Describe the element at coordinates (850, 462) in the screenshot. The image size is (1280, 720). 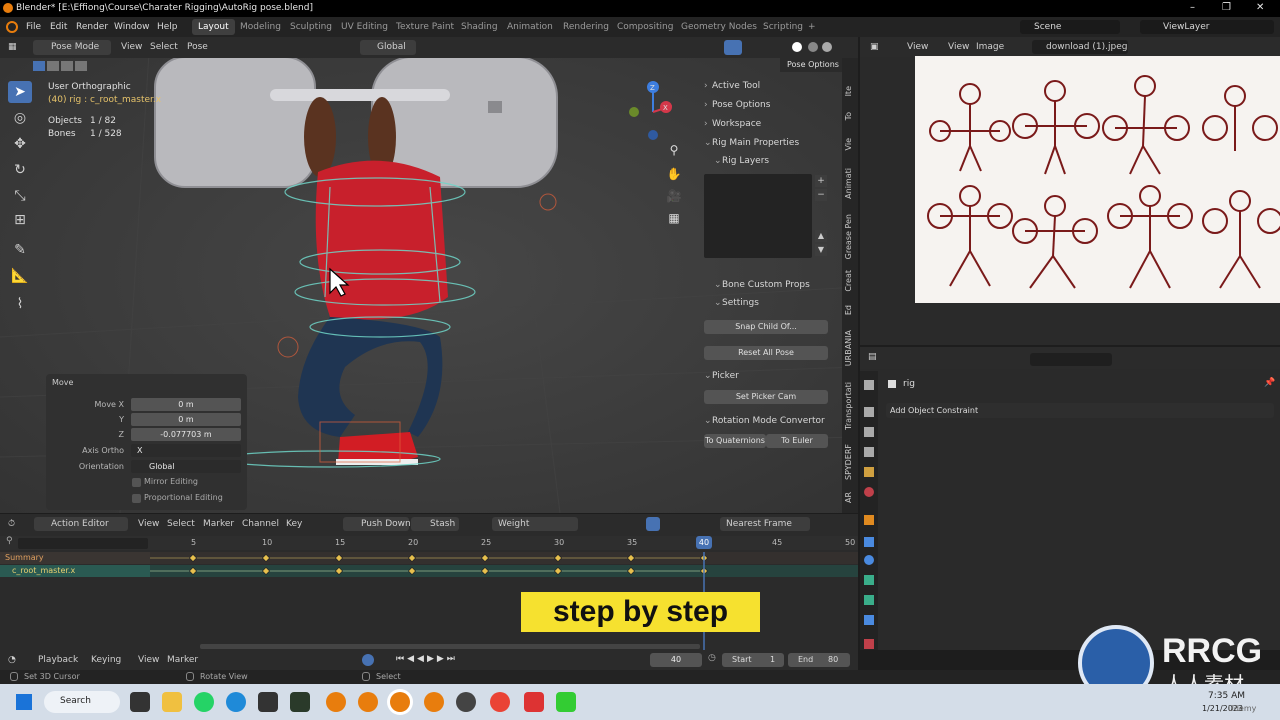
I see `tab-spyderf: SPYDERF` at that location.